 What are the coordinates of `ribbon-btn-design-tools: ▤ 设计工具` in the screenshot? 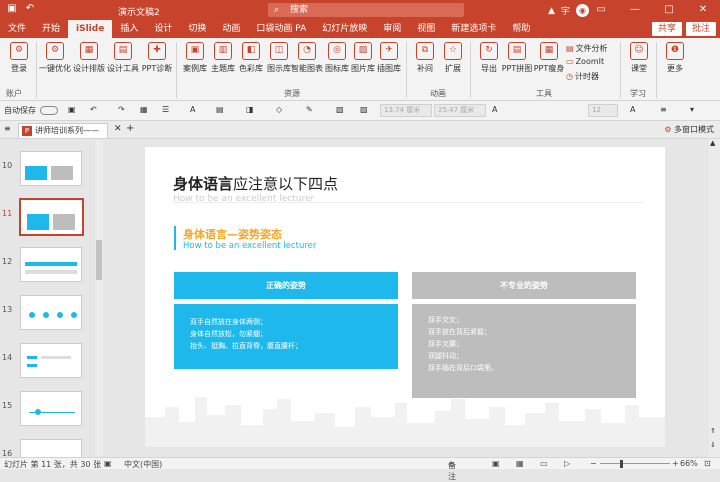 It's located at (123, 58).